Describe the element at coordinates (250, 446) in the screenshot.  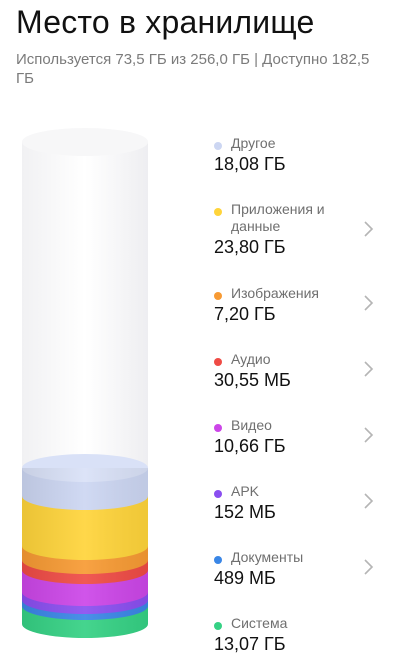
I see `category-size: 10,66 ГБ` at that location.